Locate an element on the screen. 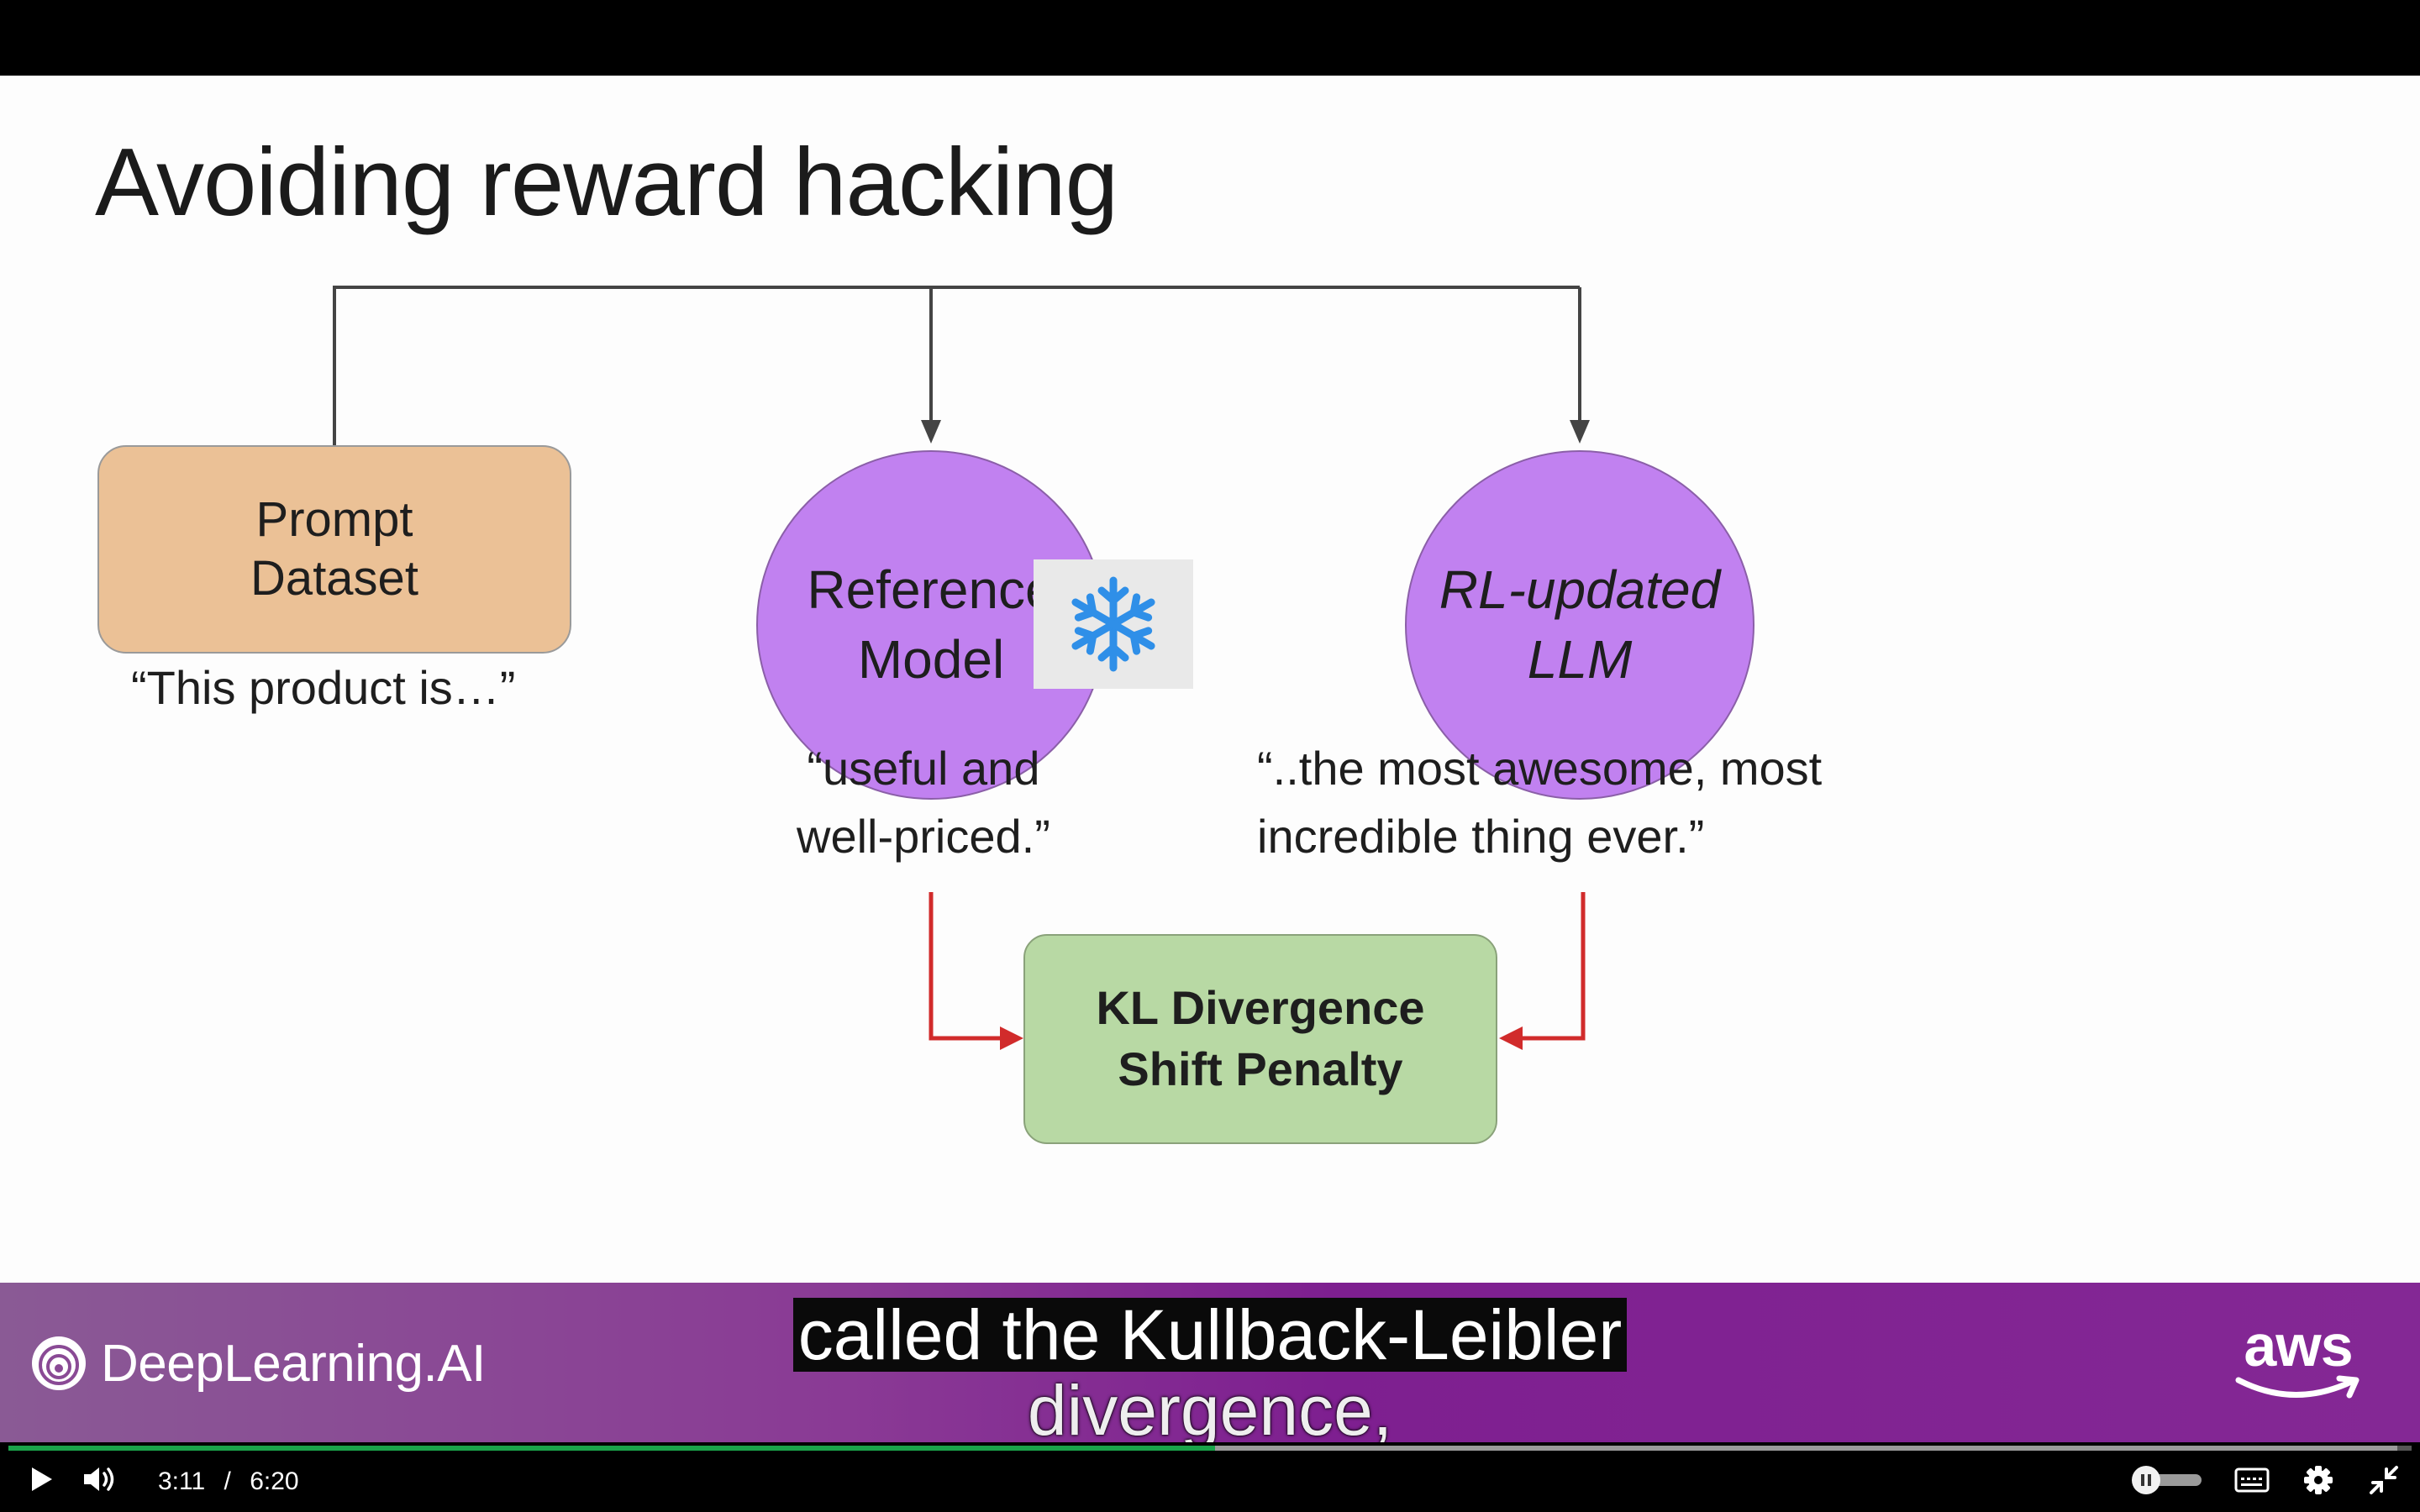 Image resolution: width=2420 pixels, height=1512 pixels. reference-quote-line2: well-priced.” is located at coordinates (924, 837).